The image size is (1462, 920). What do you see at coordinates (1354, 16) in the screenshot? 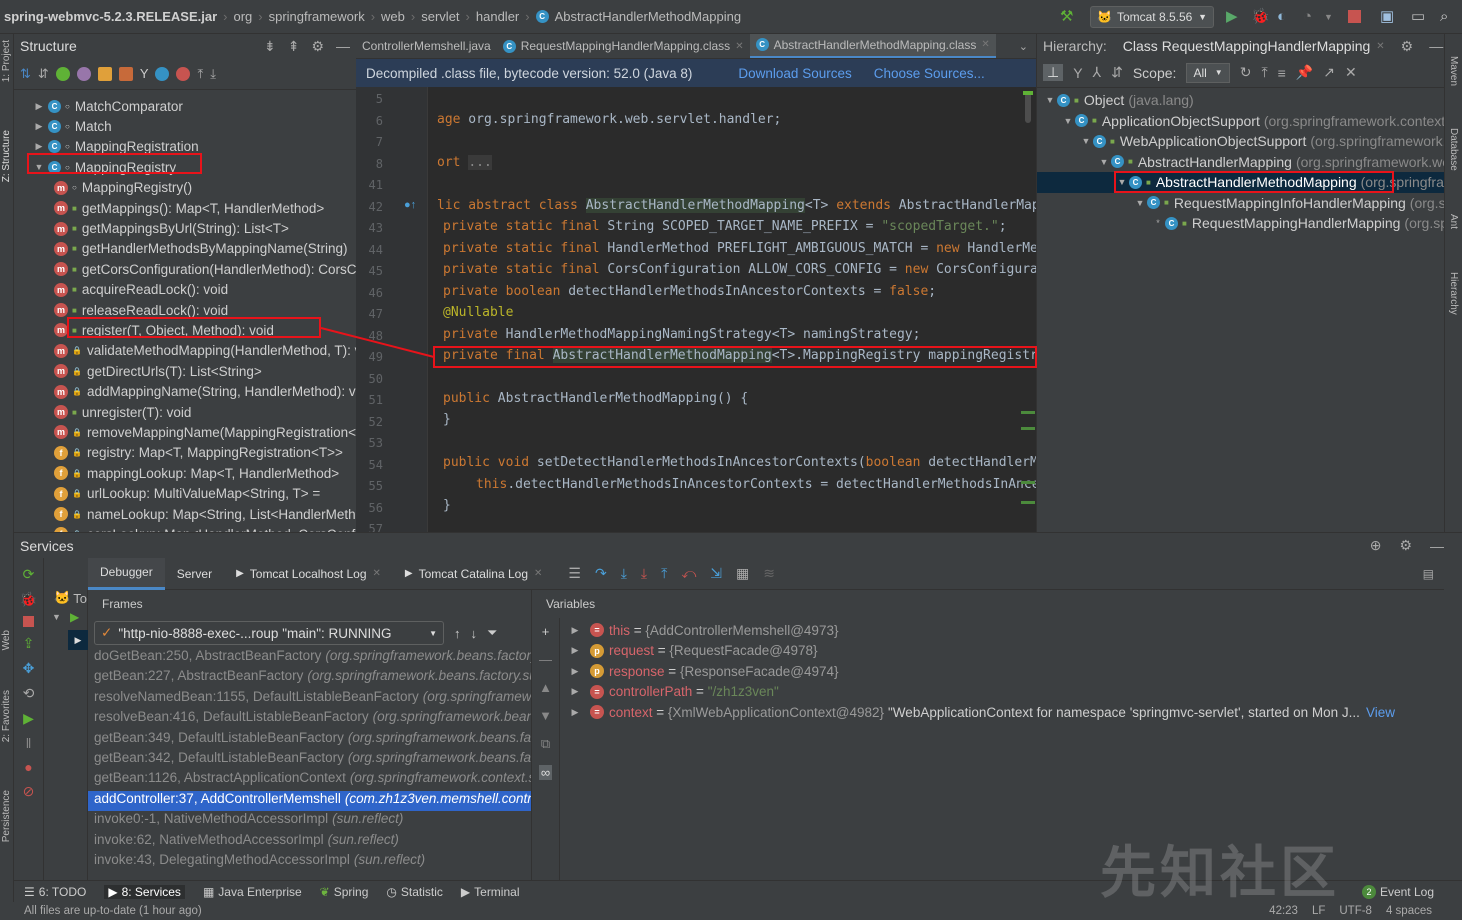
I see `stop-icon` at bounding box center [1354, 16].